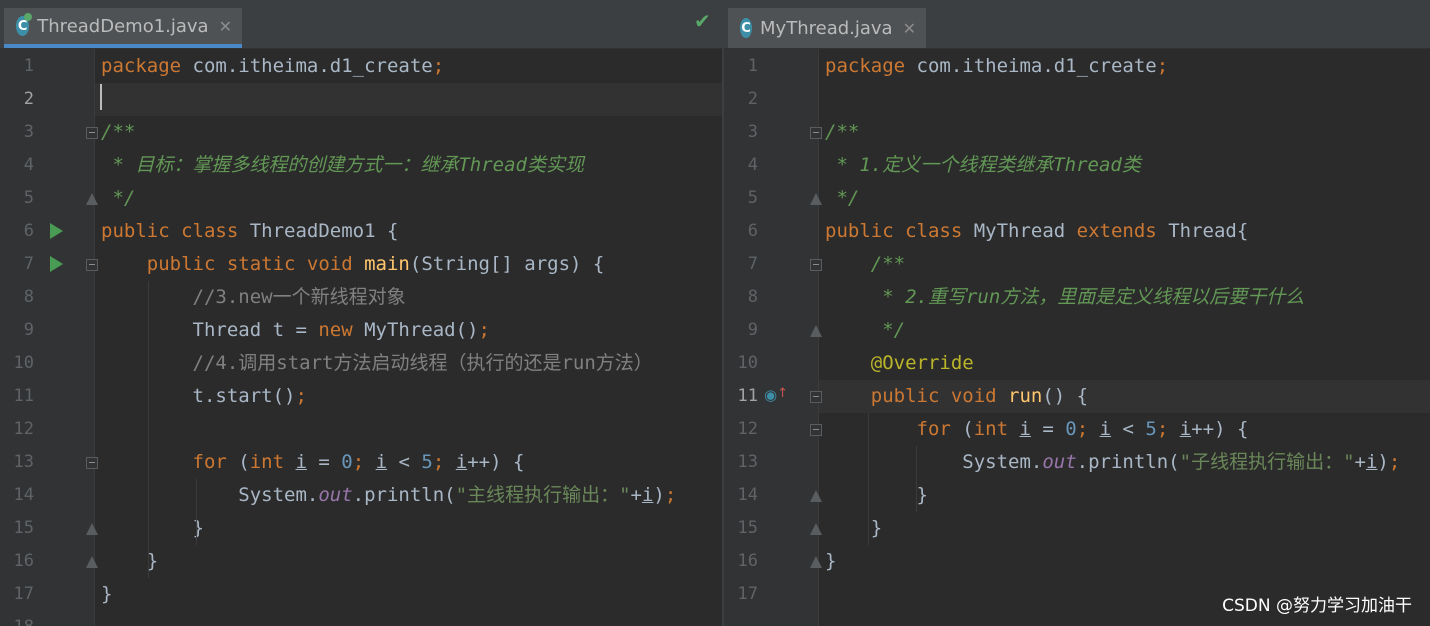  What do you see at coordinates (983, 165) in the screenshot?
I see `code-text: * 1.定义一个线程类继承Thread类` at bounding box center [983, 165].